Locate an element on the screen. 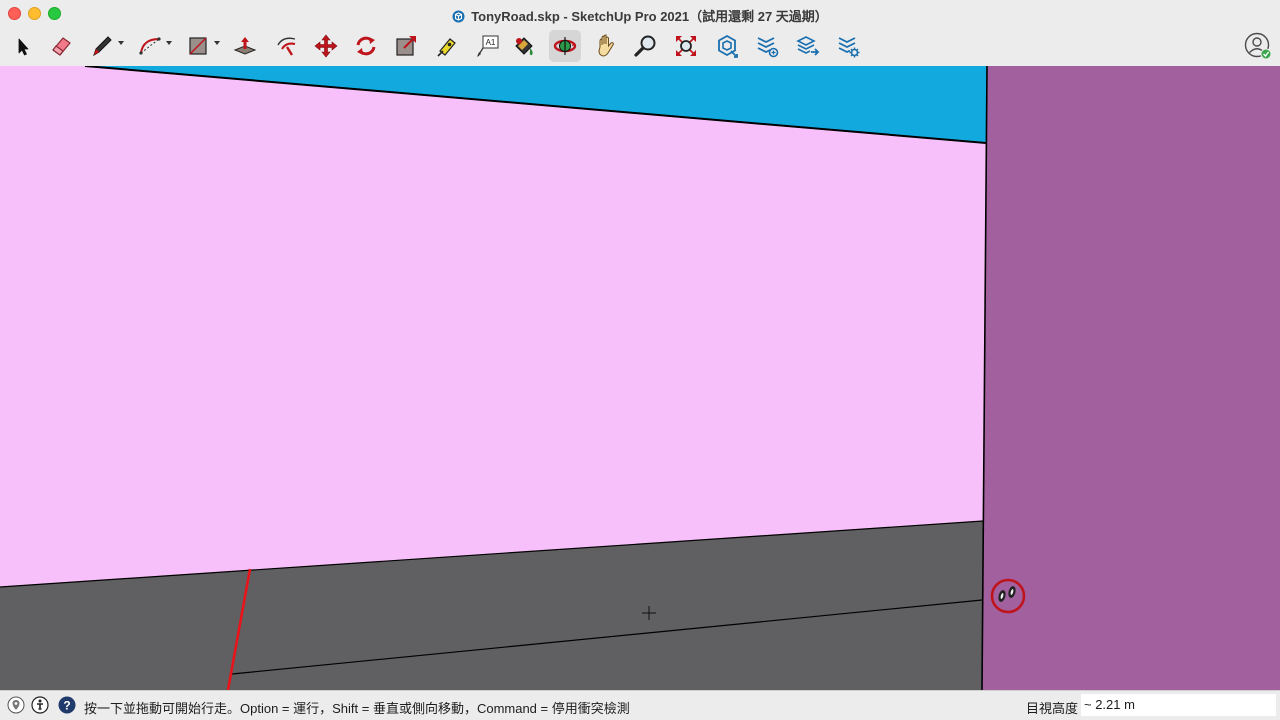  3d-warehouse-icon is located at coordinates (728, 46).